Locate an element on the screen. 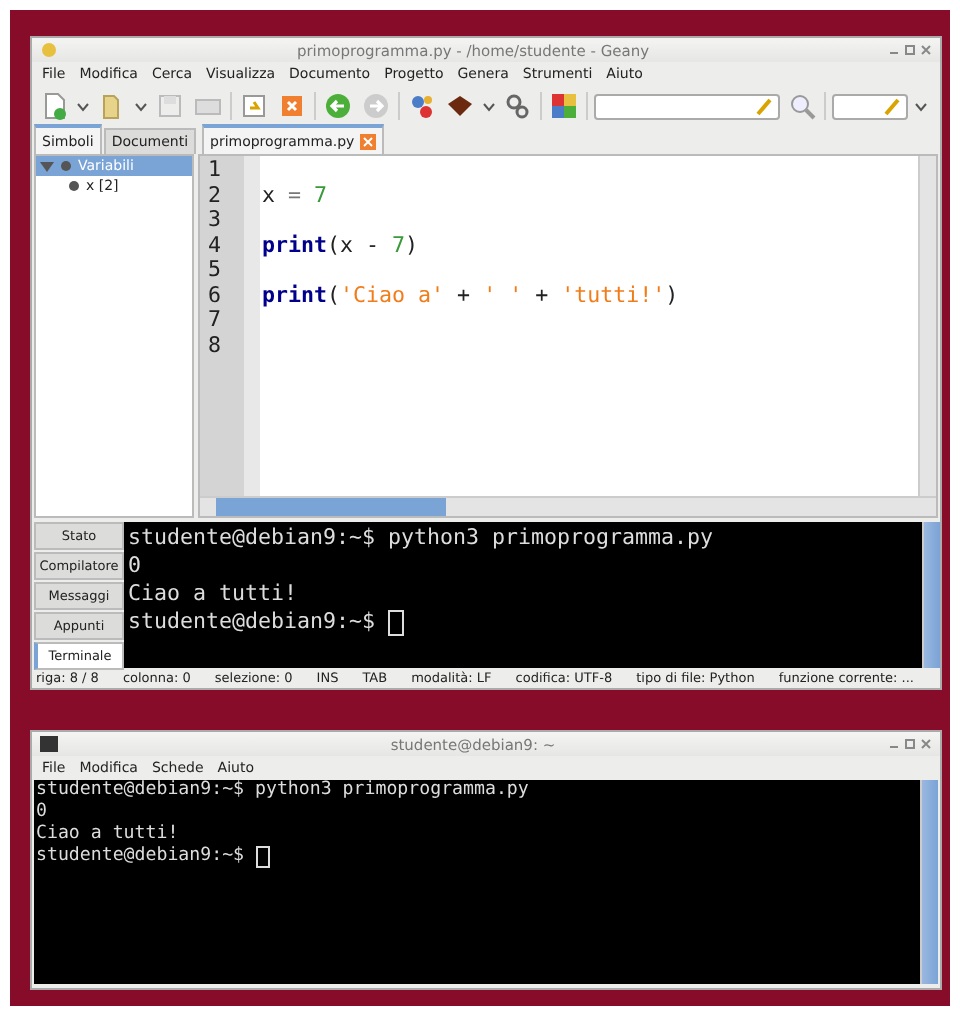  color-chooser-icon is located at coordinates (564, 106).